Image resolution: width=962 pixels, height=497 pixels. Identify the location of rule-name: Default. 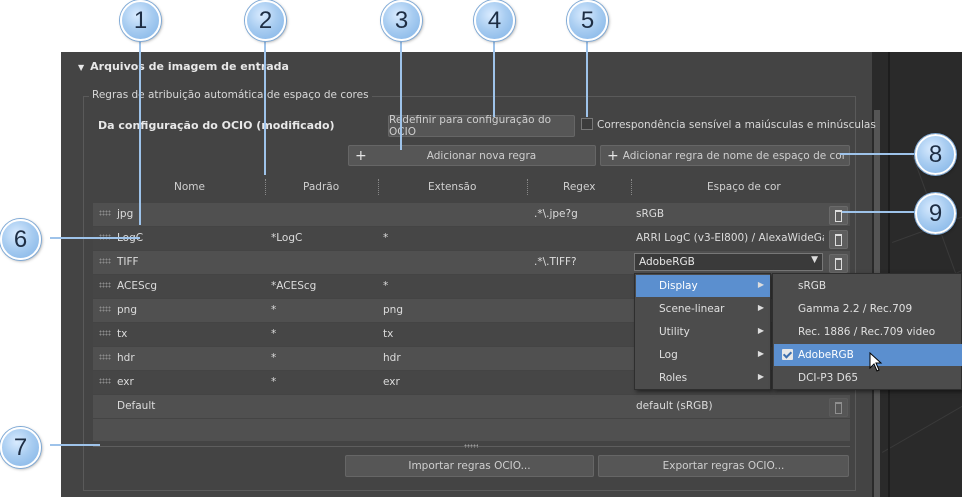
(136, 406).